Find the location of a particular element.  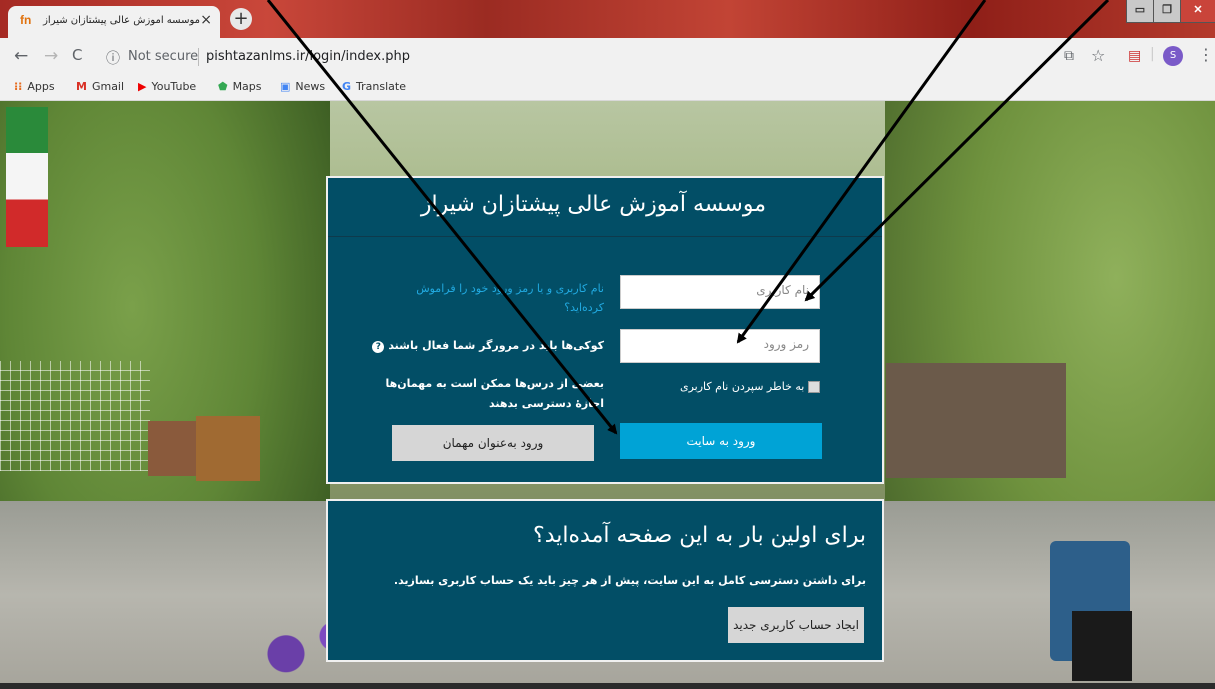

bookmark-star-icon: ☆ is located at coordinates (1098, 55).